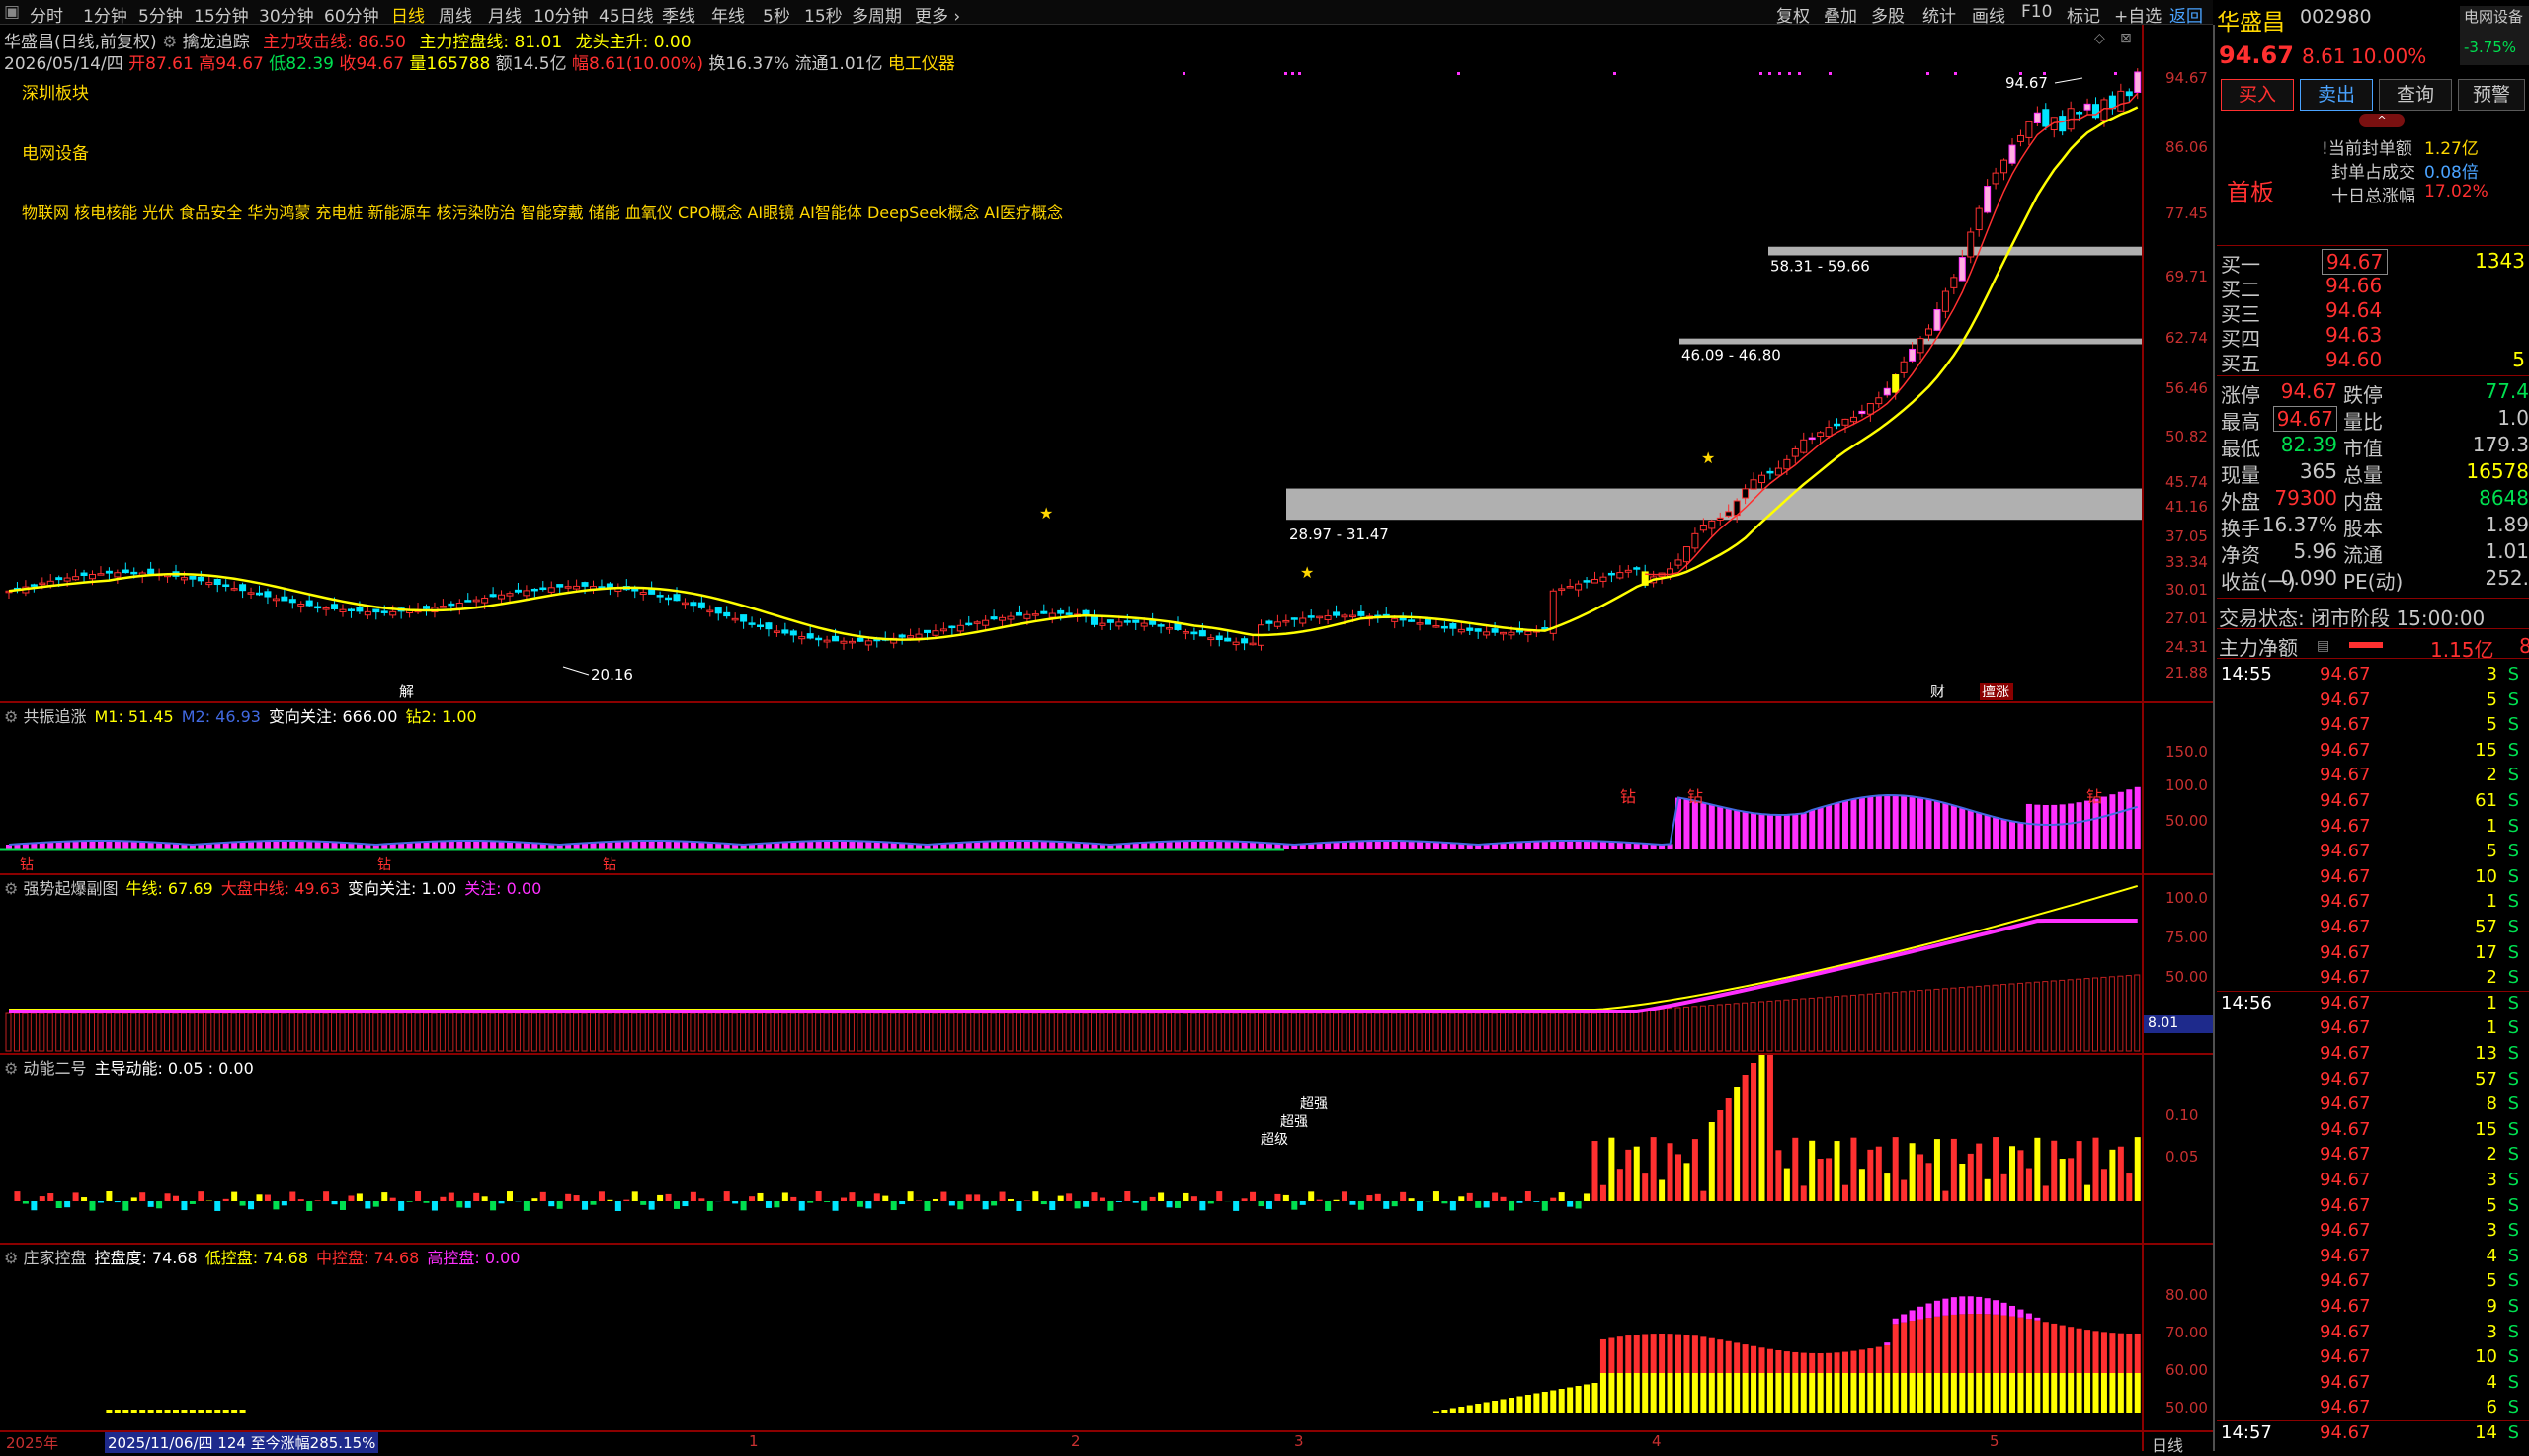  I want to click on period-tab: 周线, so click(455, 14).